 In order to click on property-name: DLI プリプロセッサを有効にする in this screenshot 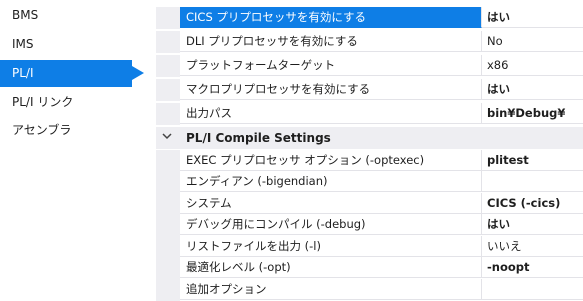, I will do `click(331, 41)`.